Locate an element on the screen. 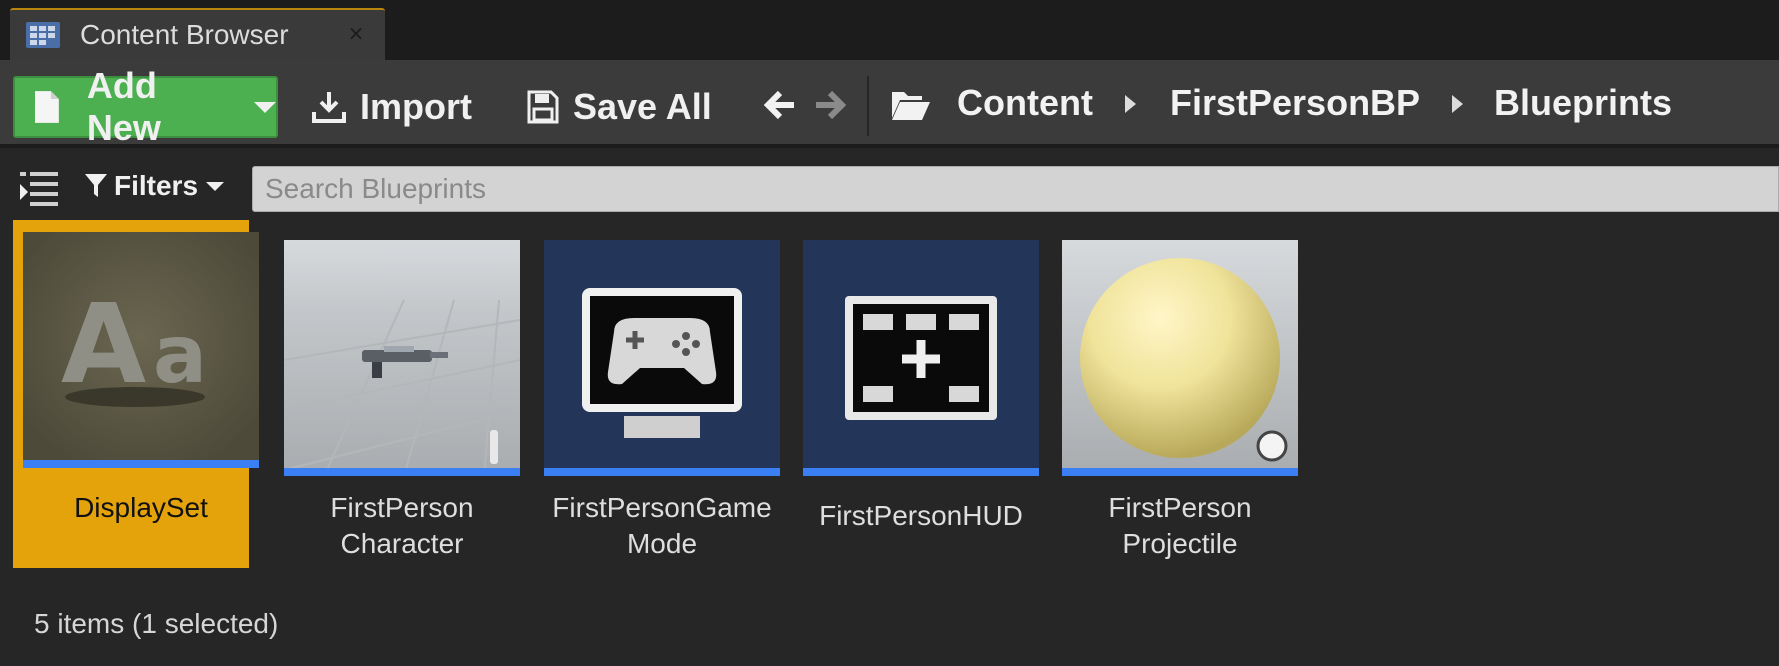 This screenshot has height=666, width=1779. search-input is located at coordinates (1015, 189).